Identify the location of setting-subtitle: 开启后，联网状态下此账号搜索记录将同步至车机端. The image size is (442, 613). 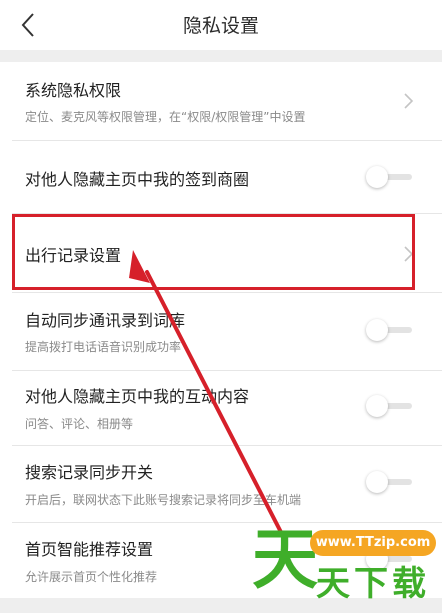
(163, 500).